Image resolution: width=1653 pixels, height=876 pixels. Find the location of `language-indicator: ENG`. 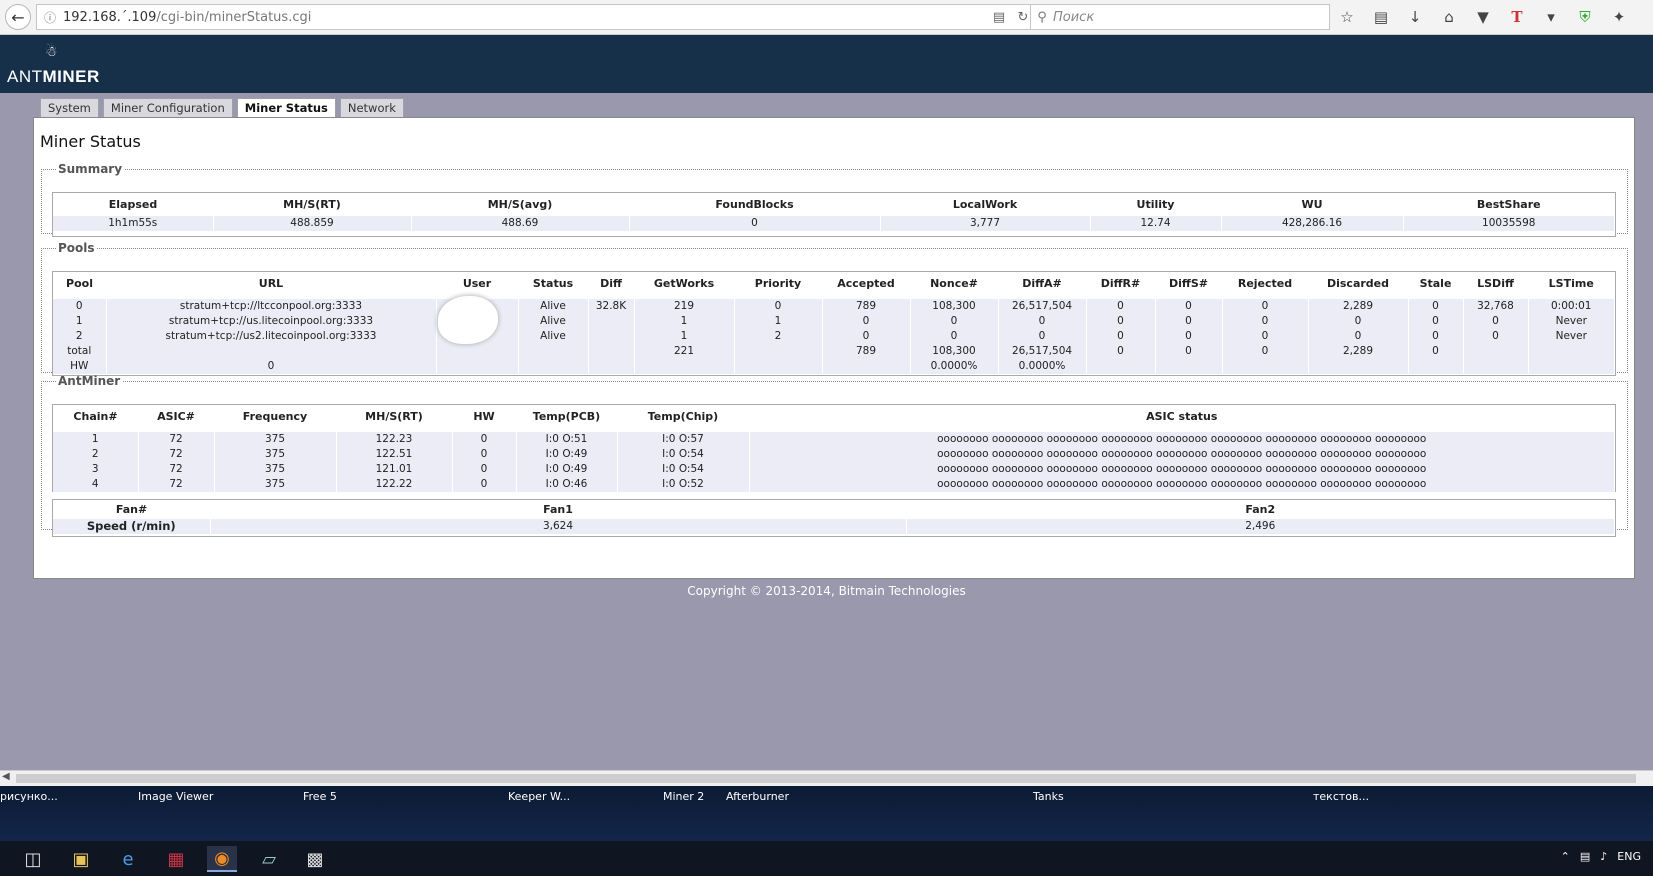

language-indicator: ENG is located at coordinates (1629, 856).